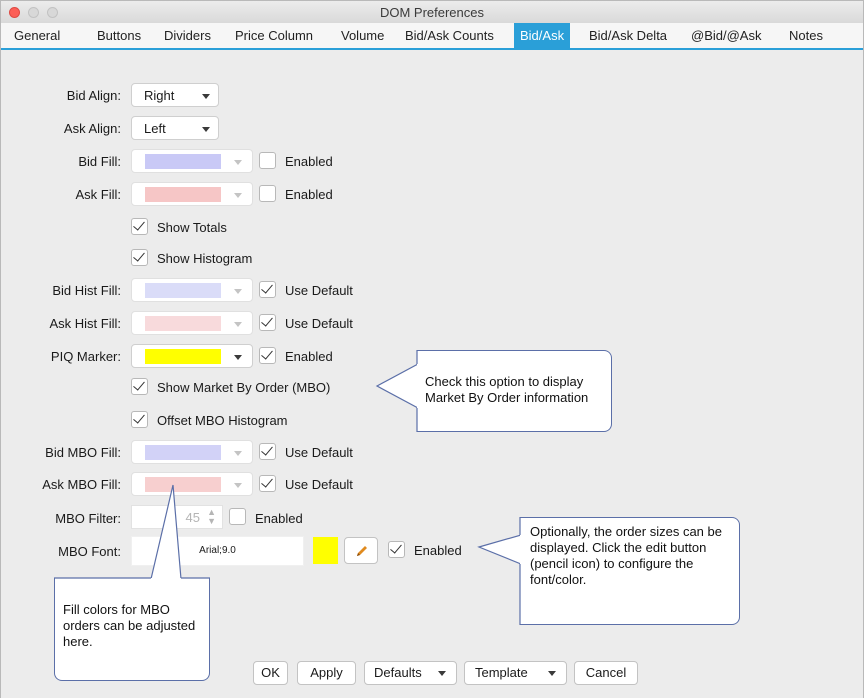 The height and width of the screenshot is (698, 864). What do you see at coordinates (319, 484) in the screenshot?
I see `ask-mbo-use-default-label: Use Default` at bounding box center [319, 484].